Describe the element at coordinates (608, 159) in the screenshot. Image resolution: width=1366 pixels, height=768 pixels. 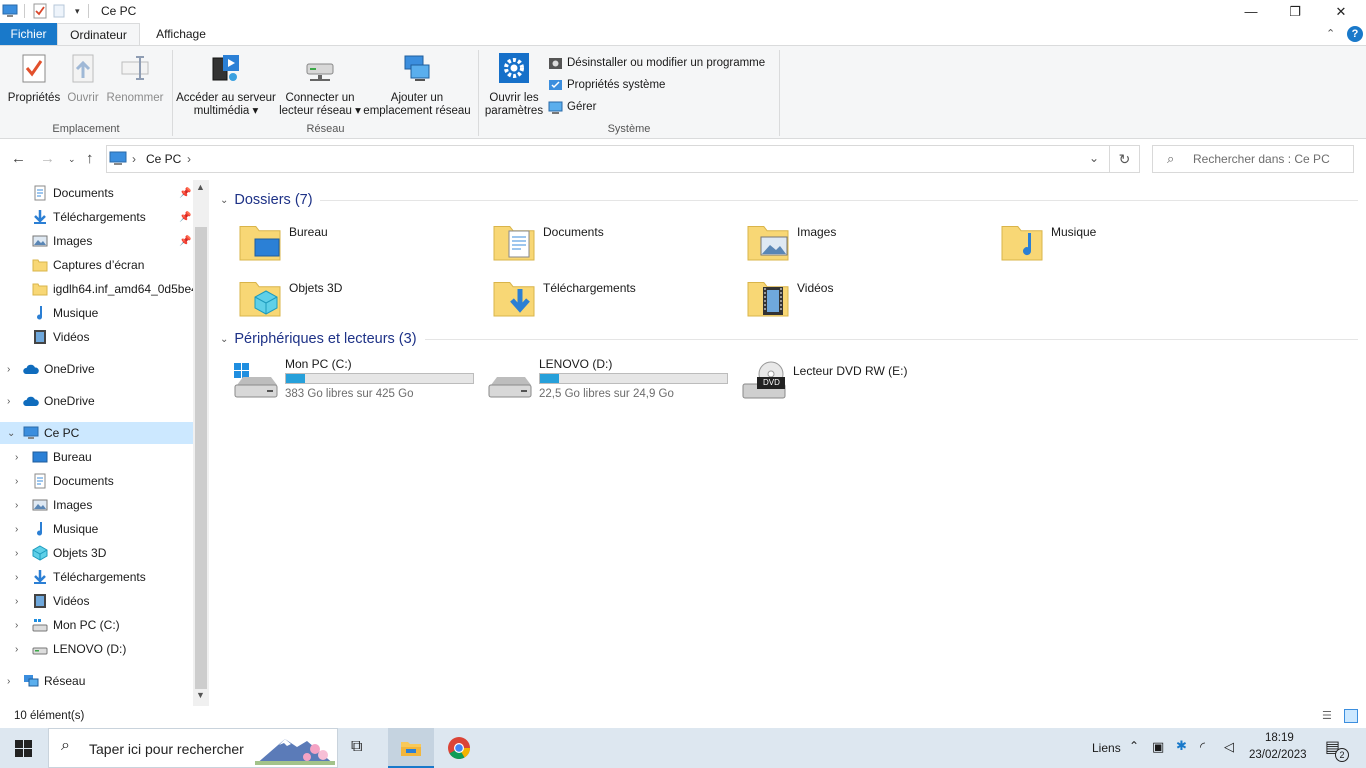
I see `address-bar: › Ce PC › ⌄` at that location.